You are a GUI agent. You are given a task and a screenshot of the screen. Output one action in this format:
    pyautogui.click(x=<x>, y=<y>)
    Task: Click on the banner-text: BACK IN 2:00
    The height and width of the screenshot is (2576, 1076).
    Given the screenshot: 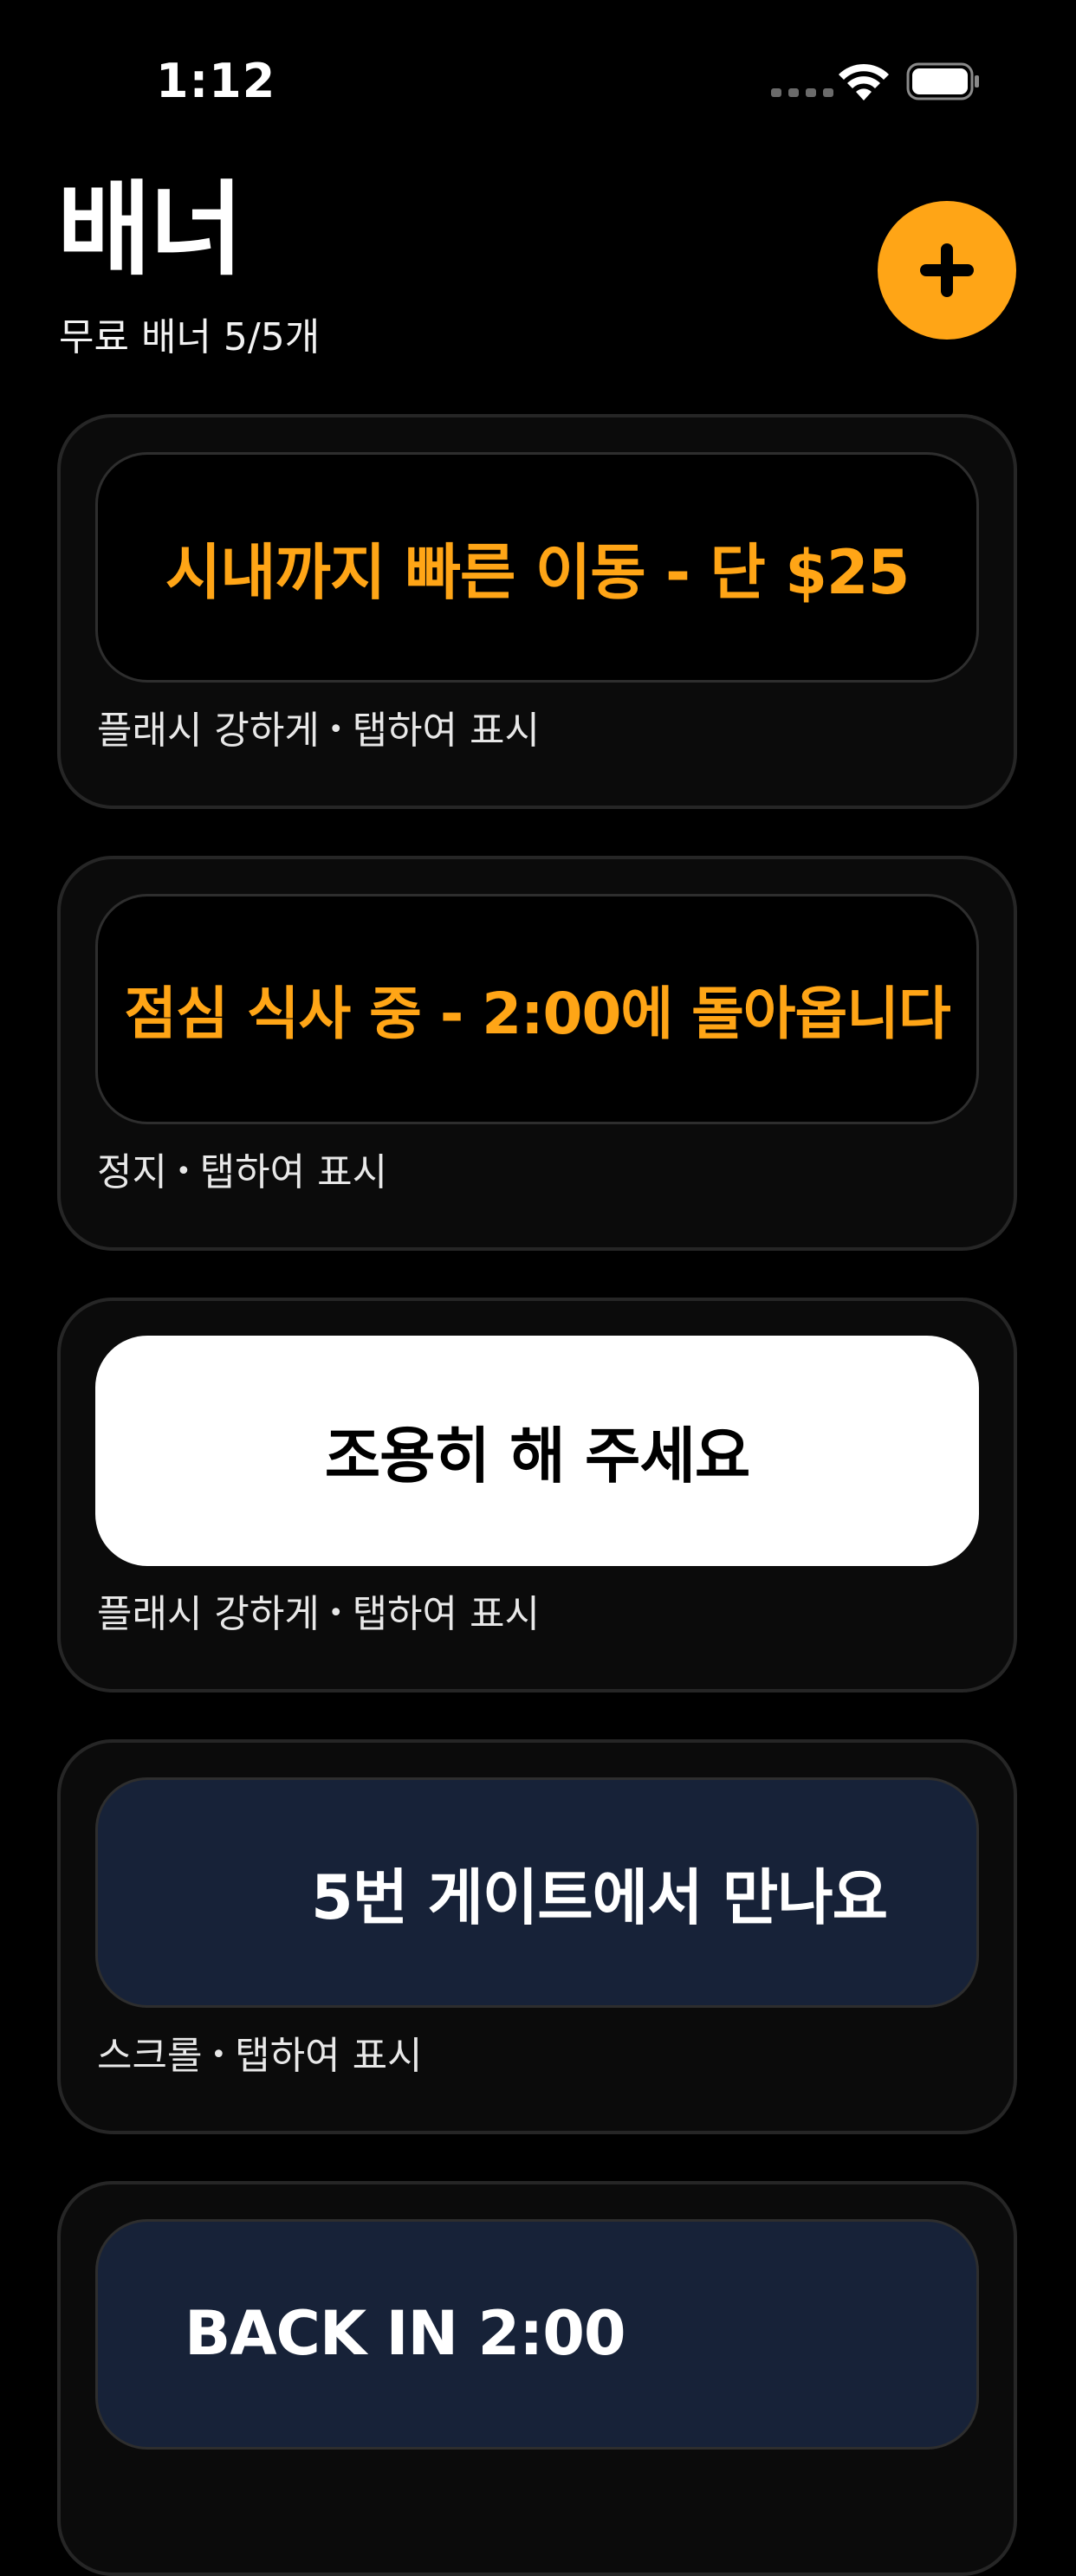 What is the action you would take?
    pyautogui.click(x=405, y=2333)
    